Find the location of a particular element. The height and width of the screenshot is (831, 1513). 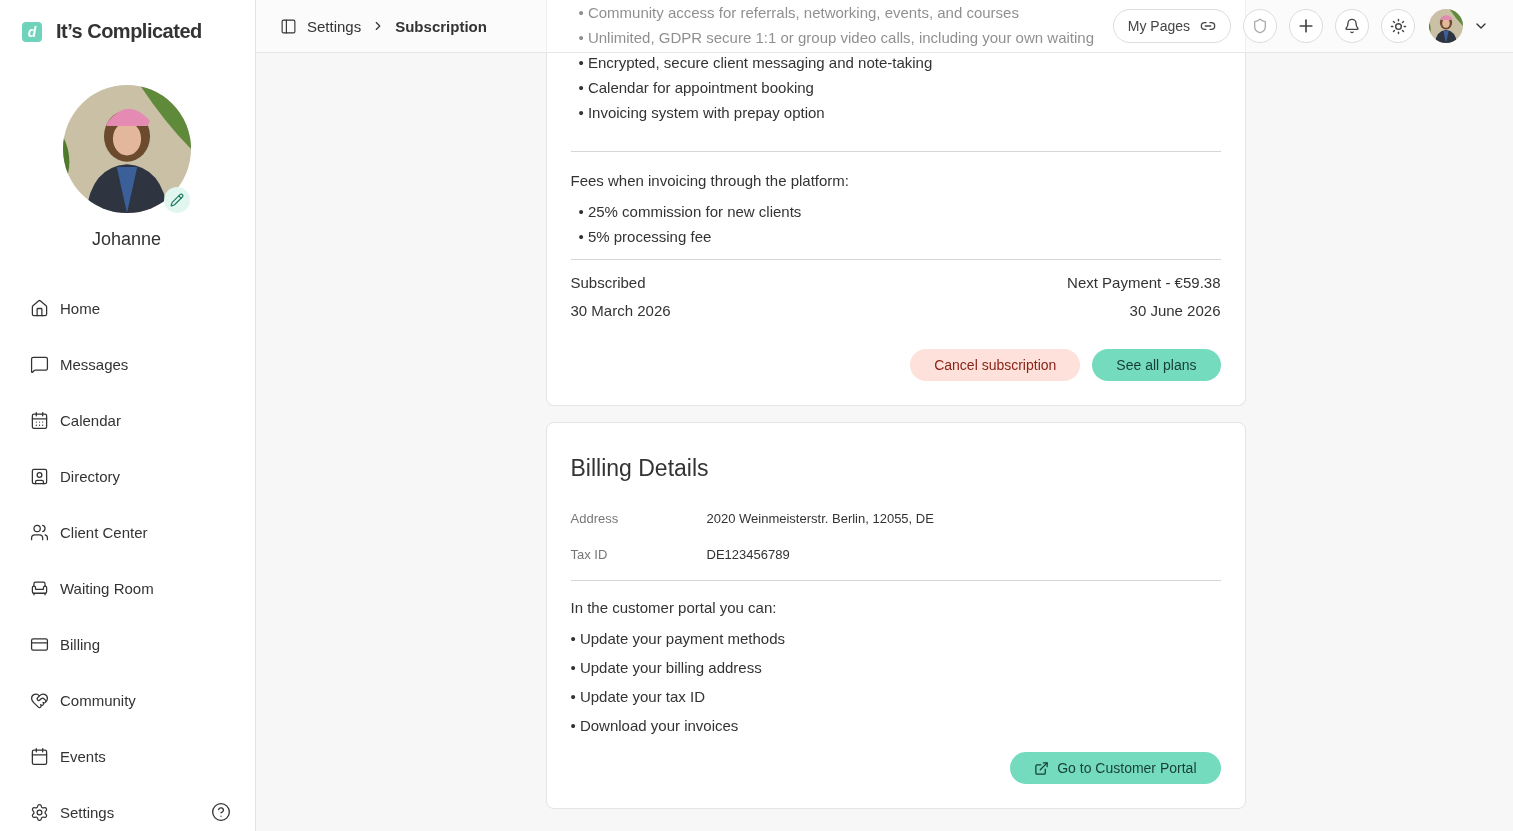

sidebar-toggle-icon is located at coordinates (288, 26).